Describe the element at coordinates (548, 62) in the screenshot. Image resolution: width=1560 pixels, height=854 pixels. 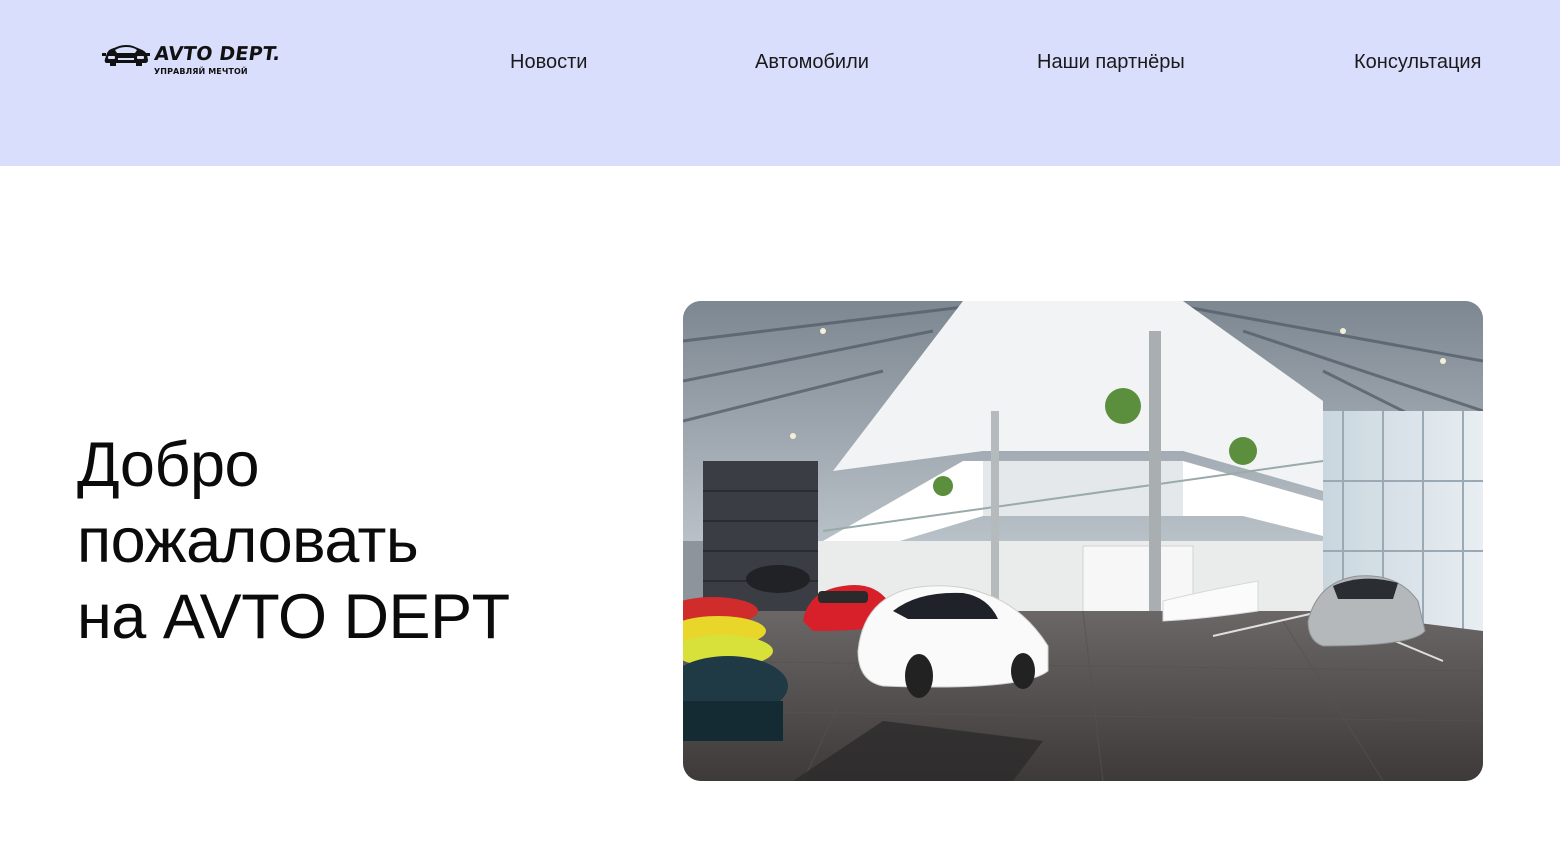
I see `nav-link-news: Новости` at that location.